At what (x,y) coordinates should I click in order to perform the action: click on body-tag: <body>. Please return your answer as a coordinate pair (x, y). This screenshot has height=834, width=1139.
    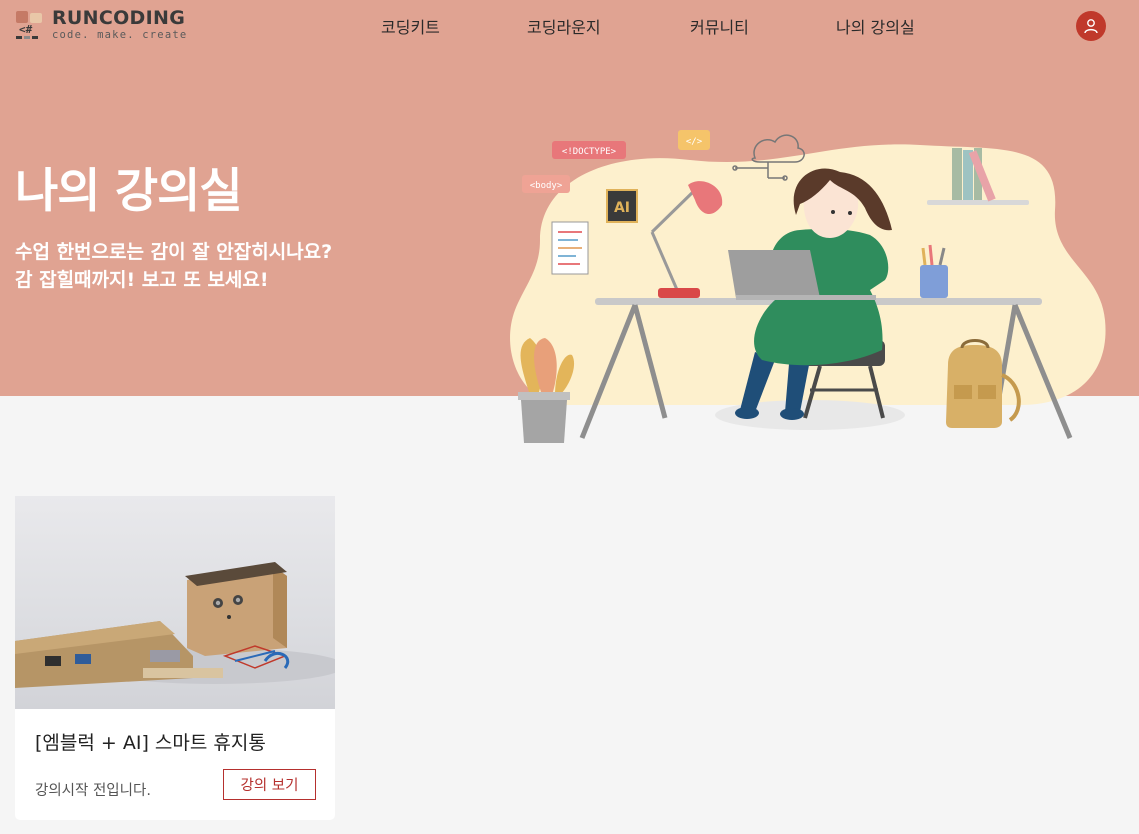
    Looking at the image, I should click on (546, 184).